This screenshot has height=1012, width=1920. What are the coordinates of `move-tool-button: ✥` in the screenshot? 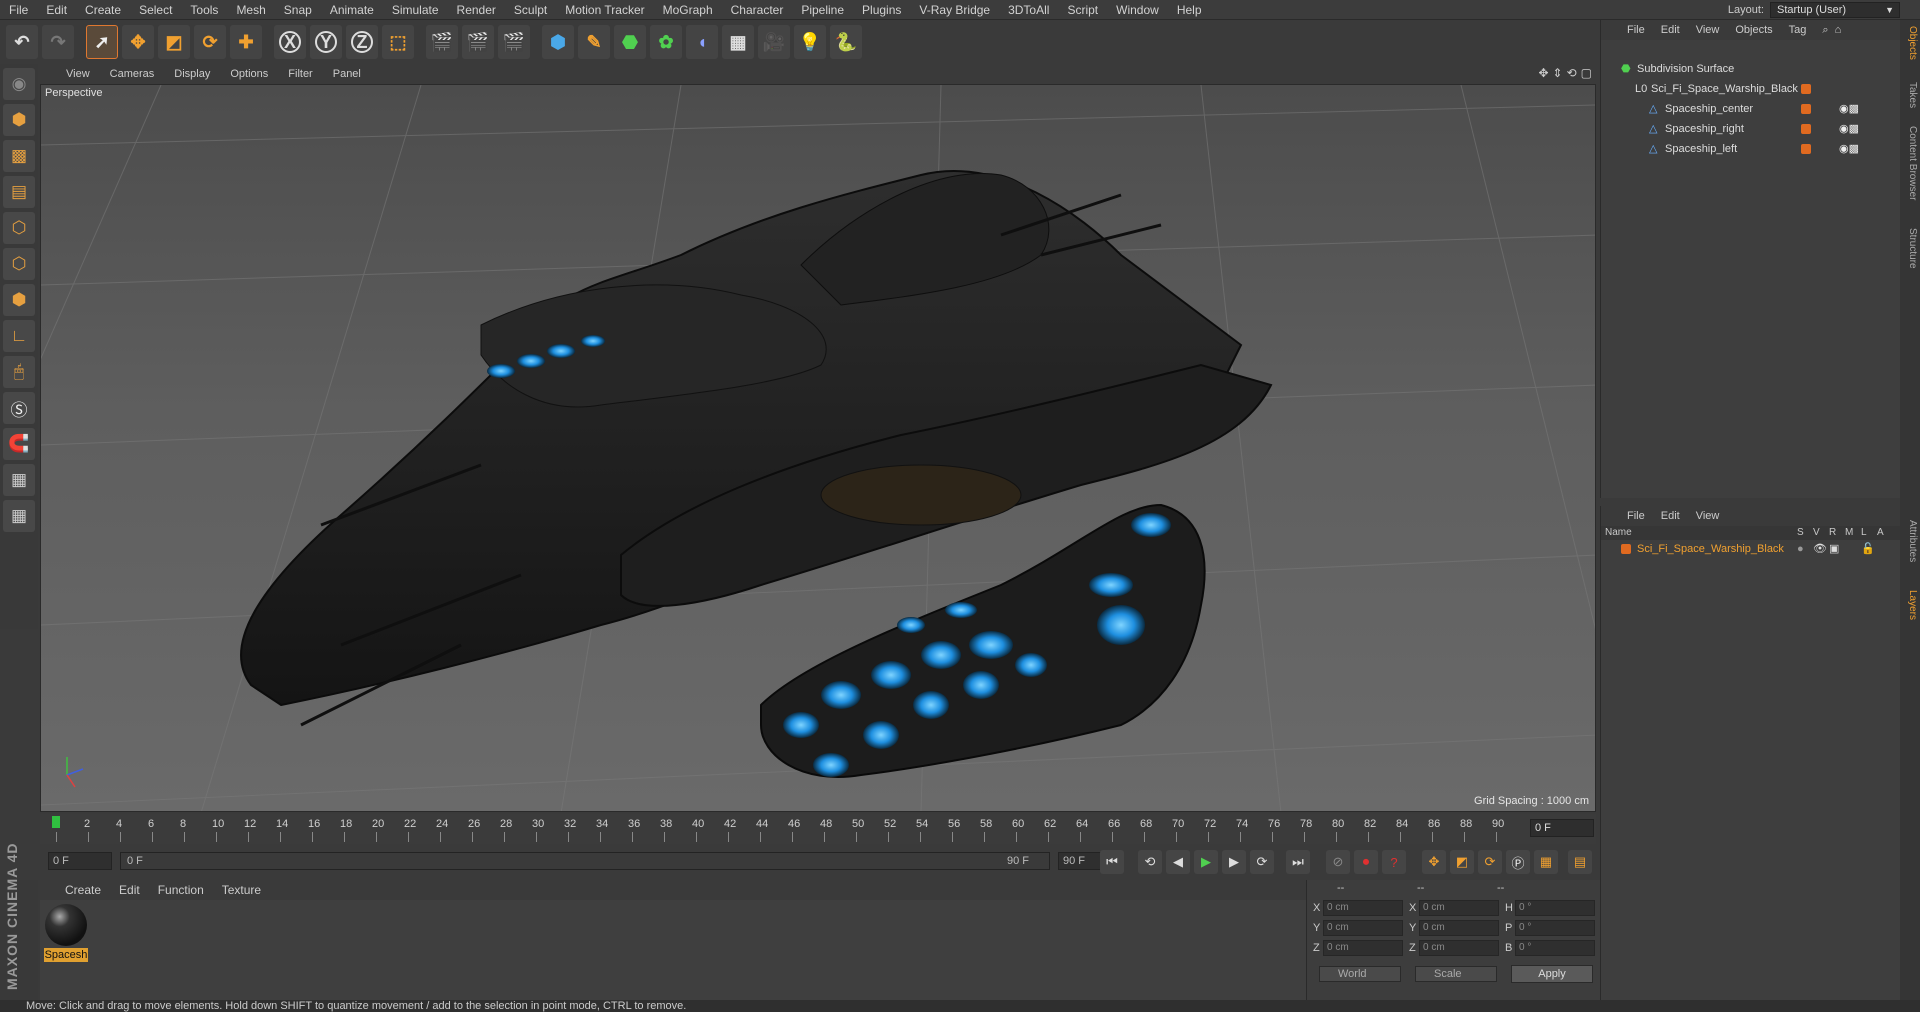 It's located at (138, 42).